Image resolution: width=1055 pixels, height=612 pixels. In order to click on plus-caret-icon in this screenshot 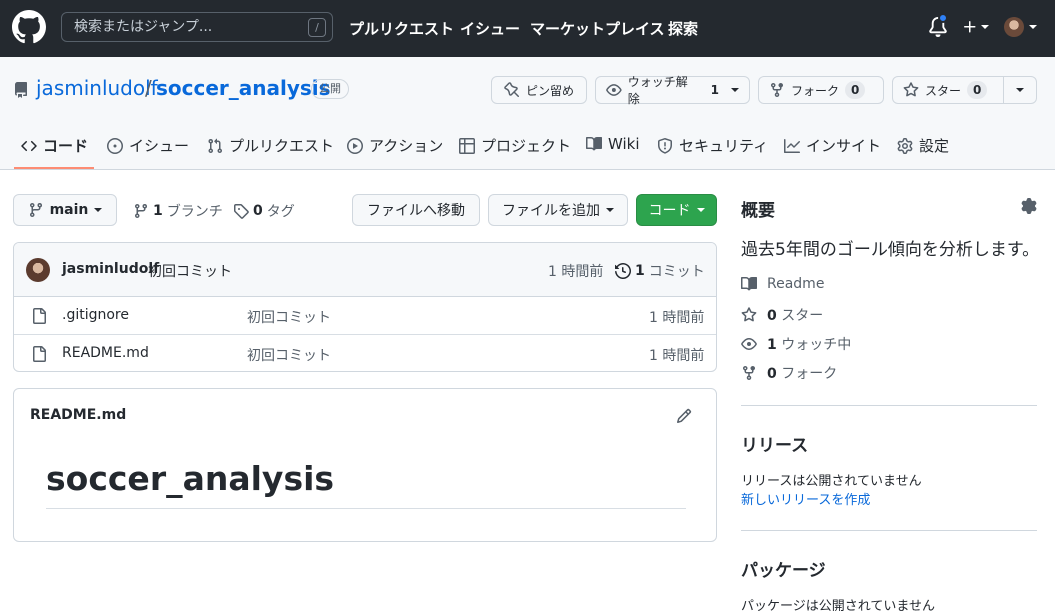, I will do `click(985, 27)`.